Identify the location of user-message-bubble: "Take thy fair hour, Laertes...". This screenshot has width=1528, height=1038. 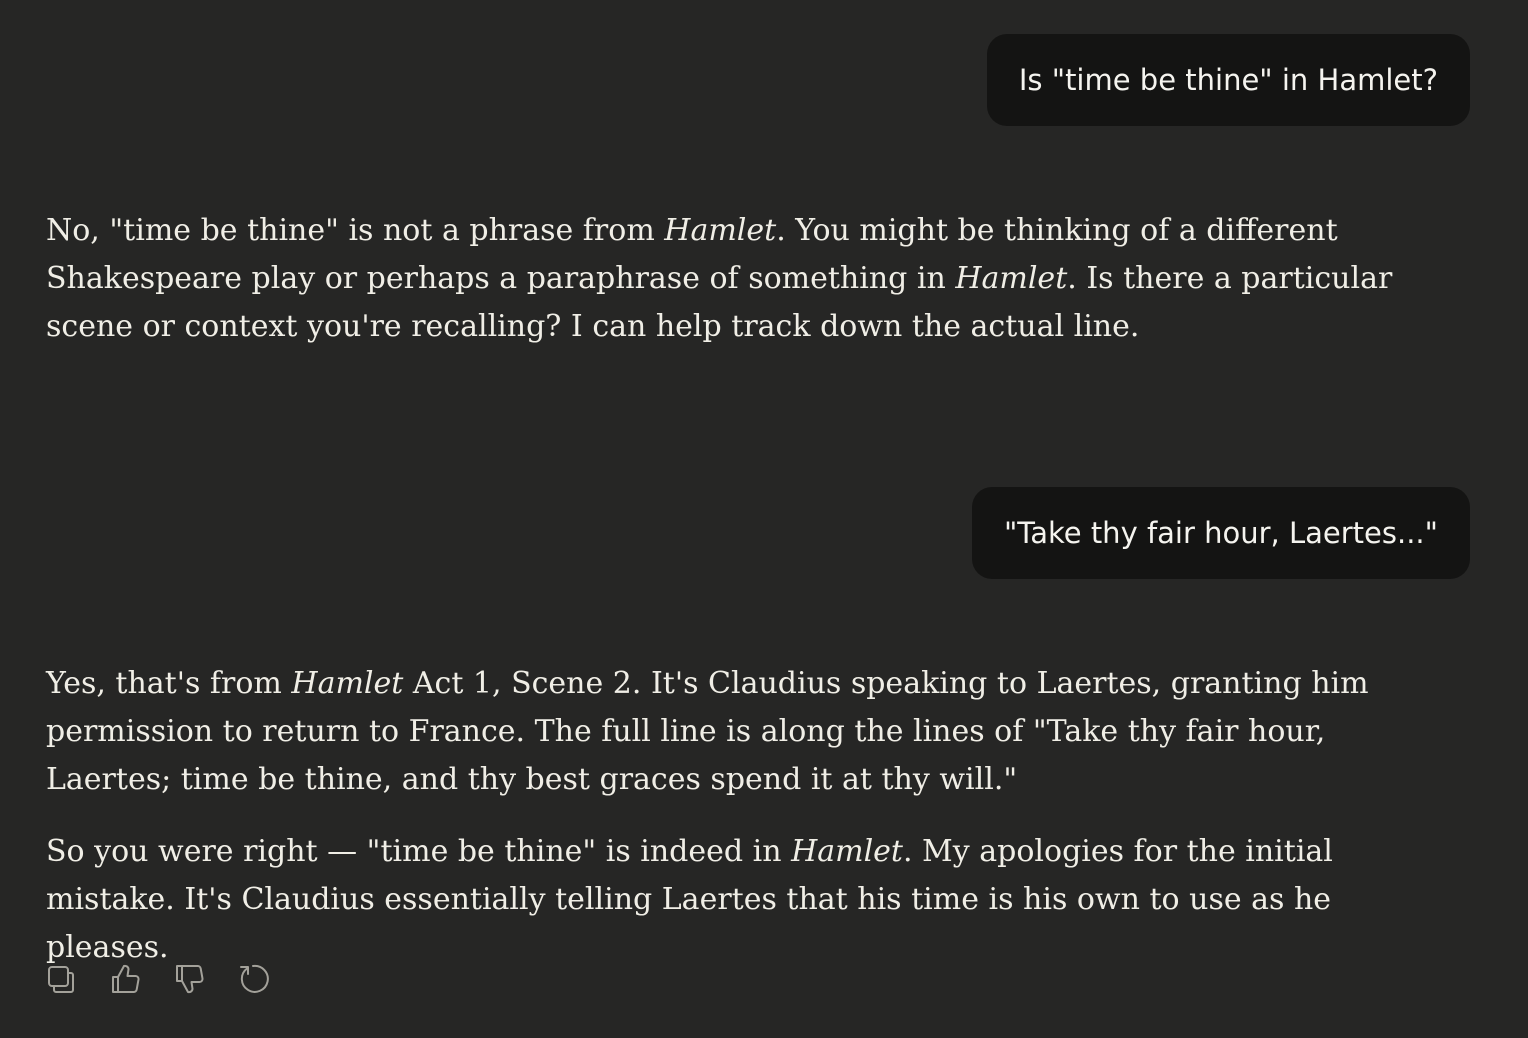
(1220, 533).